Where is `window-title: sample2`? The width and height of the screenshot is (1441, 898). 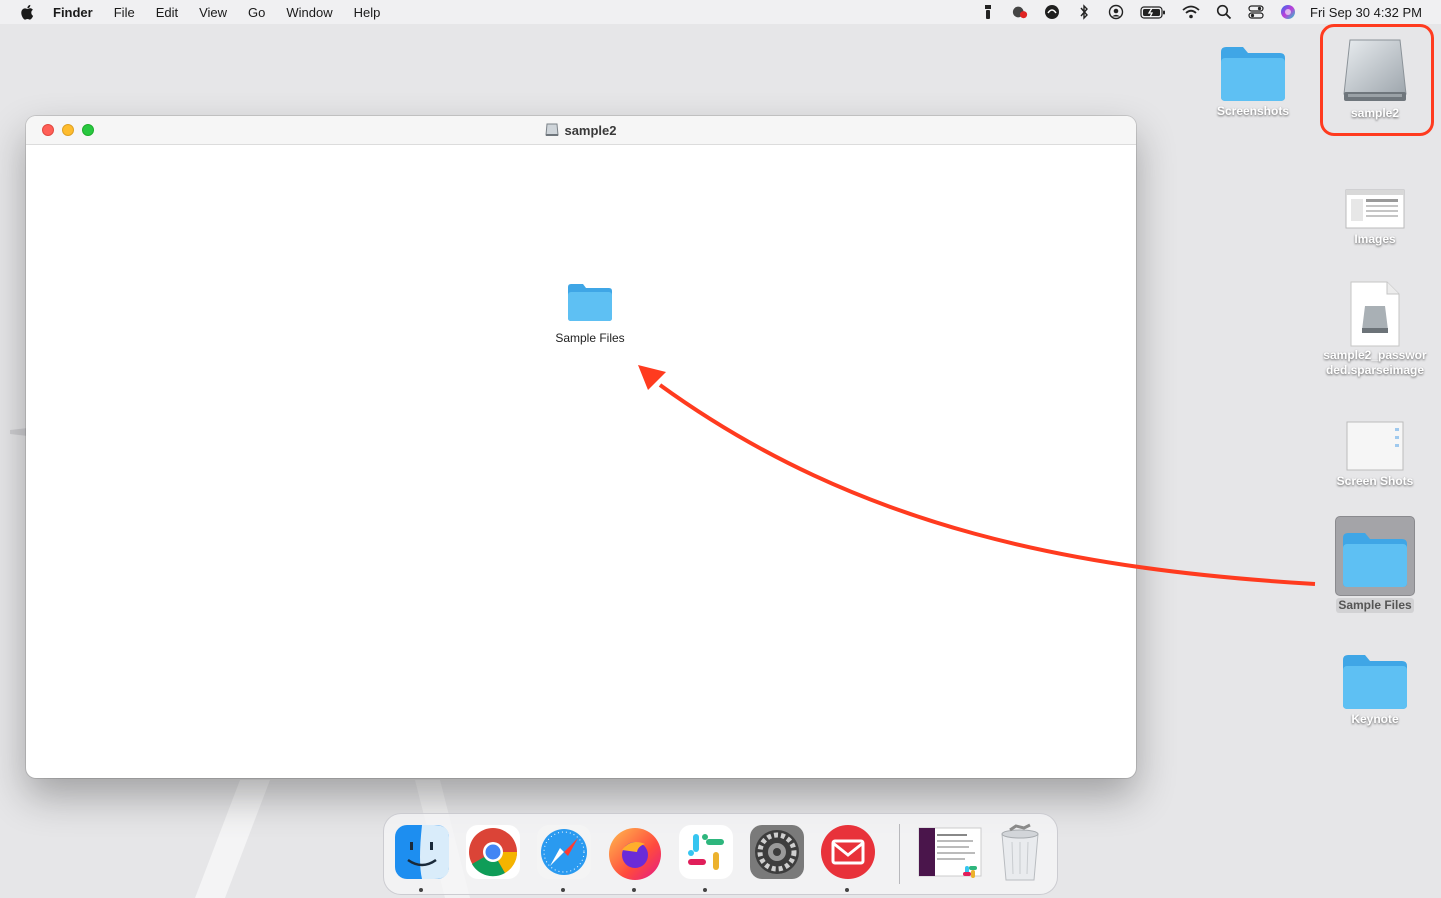 window-title: sample2 is located at coordinates (581, 130).